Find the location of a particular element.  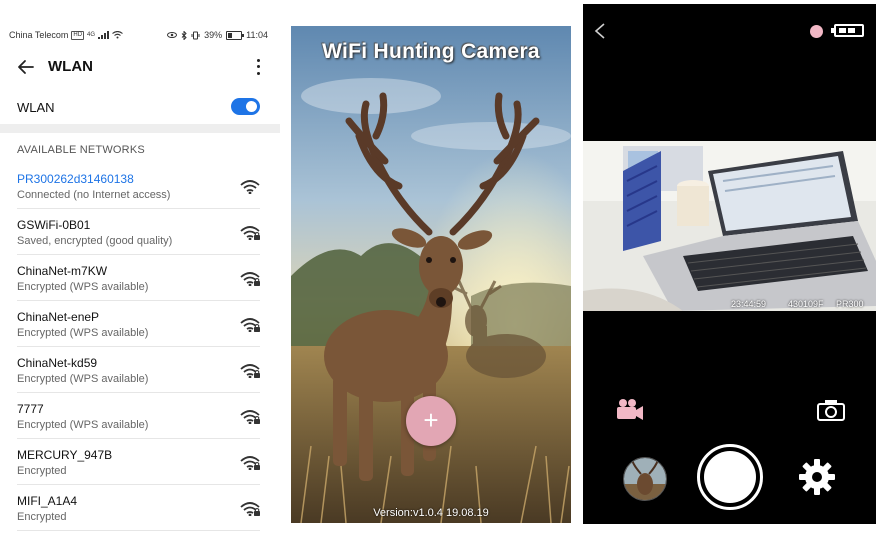

plus-icon: + is located at coordinates (431, 420).